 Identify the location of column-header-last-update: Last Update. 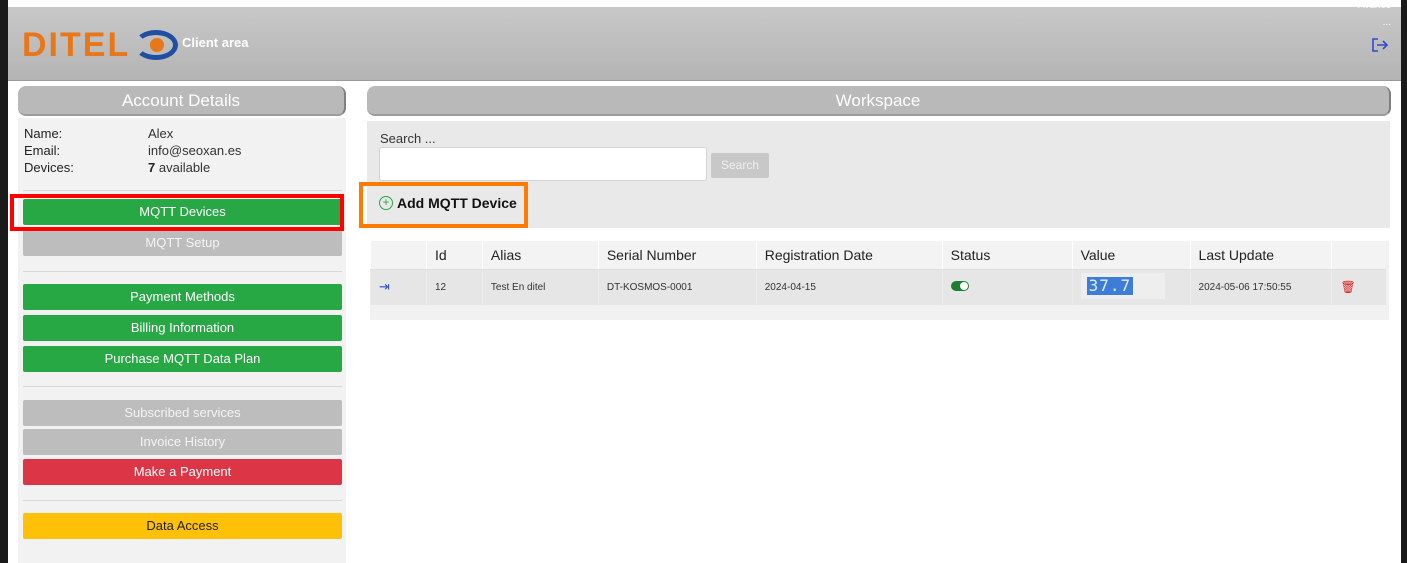
(1260, 255).